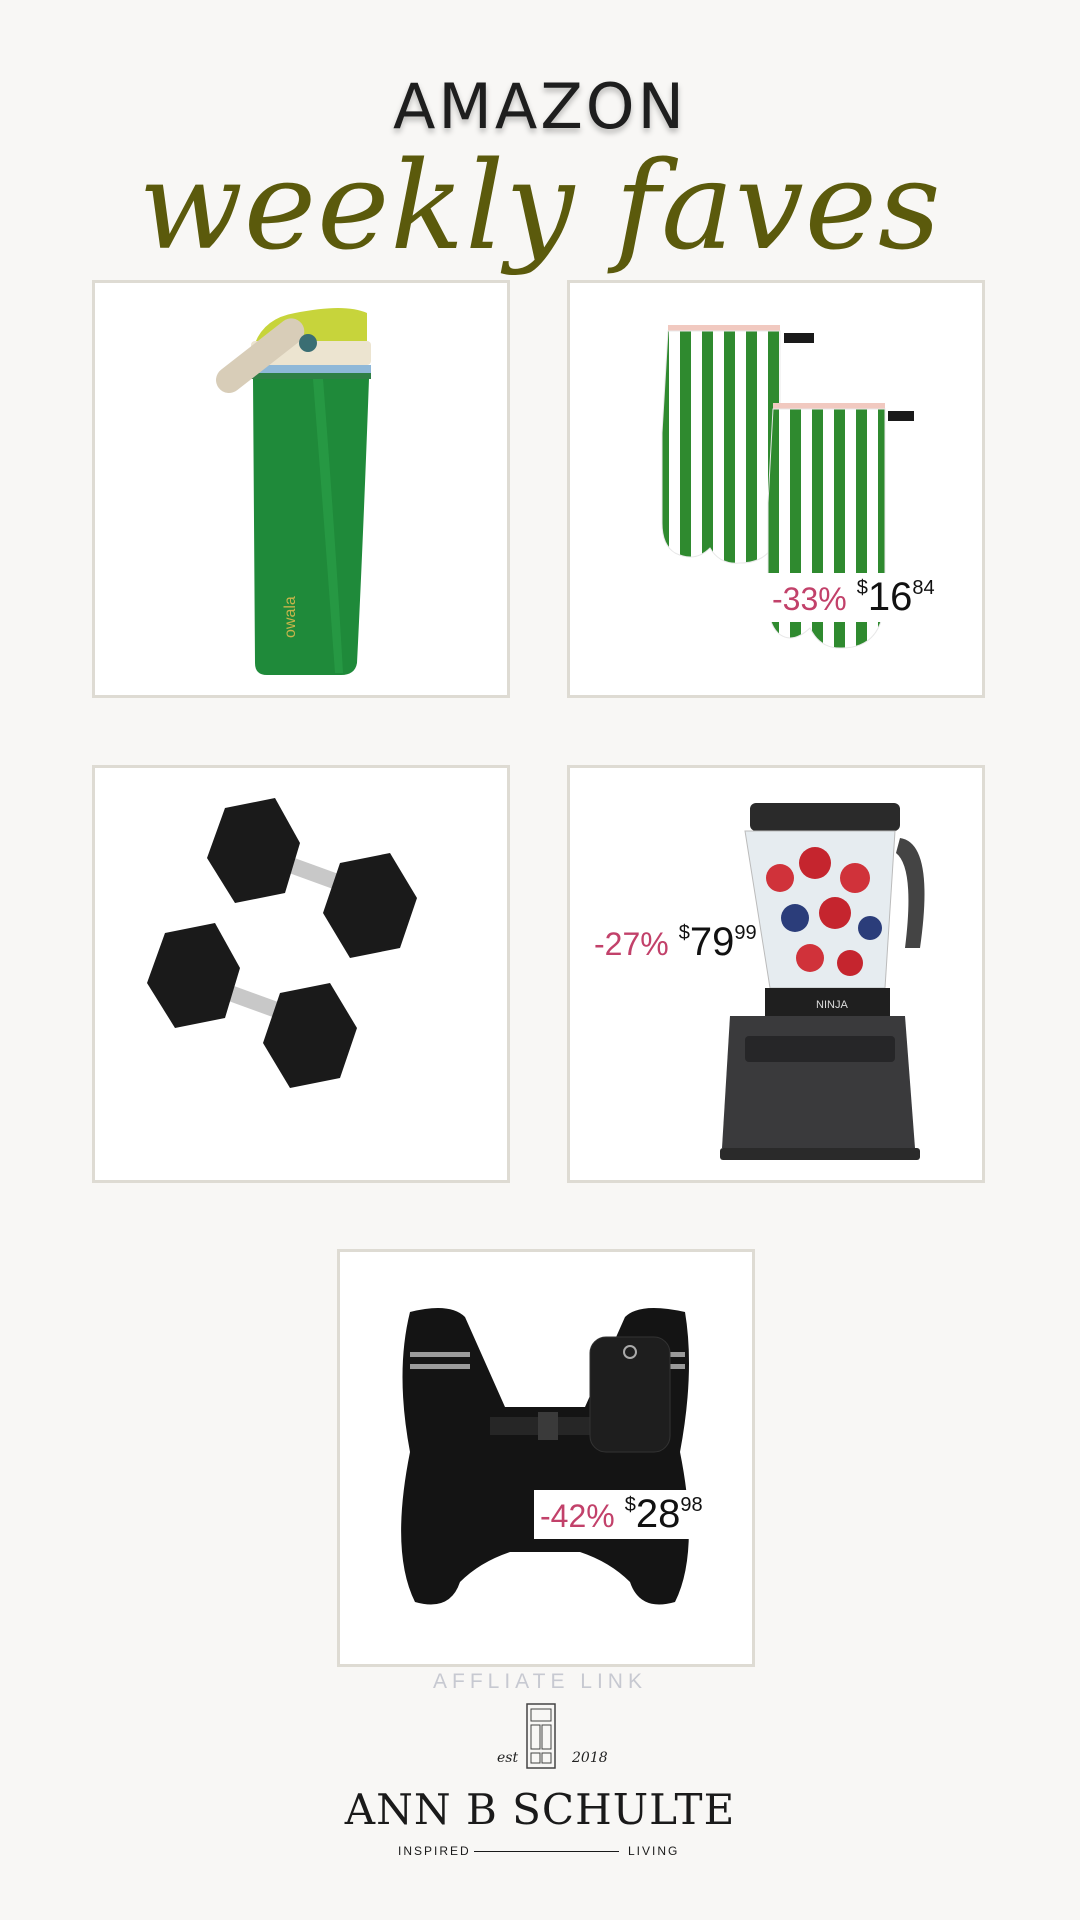 The height and width of the screenshot is (1920, 1080). I want to click on price-dollars: 28, so click(658, 1514).